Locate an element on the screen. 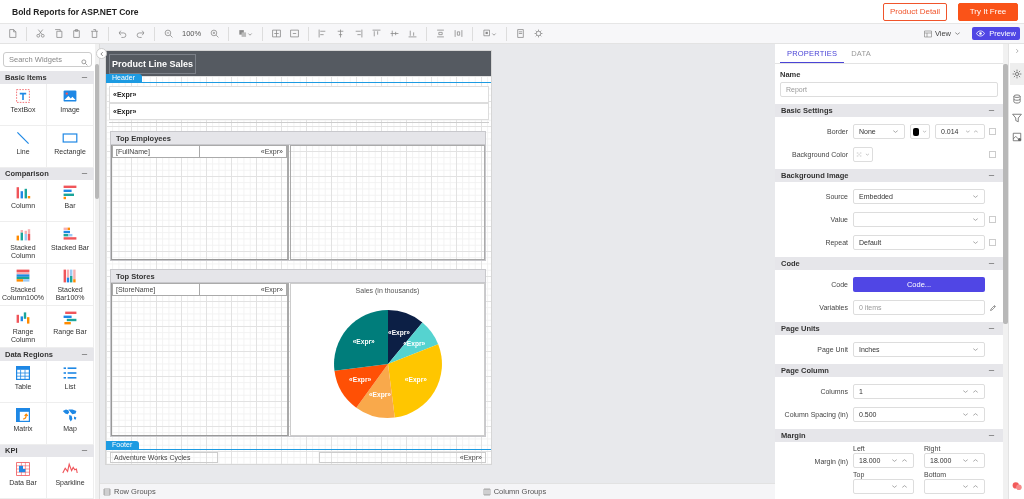 Image resolution: width=1024 pixels, height=499 pixels. delete-icon is located at coordinates (94, 33).